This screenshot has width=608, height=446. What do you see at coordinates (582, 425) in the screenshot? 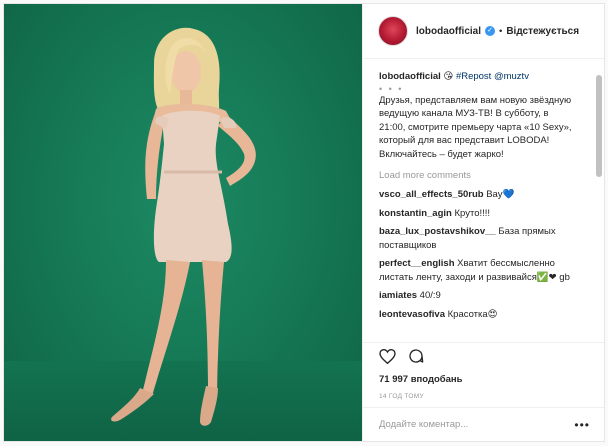
I see `more-icon: •••` at bounding box center [582, 425].